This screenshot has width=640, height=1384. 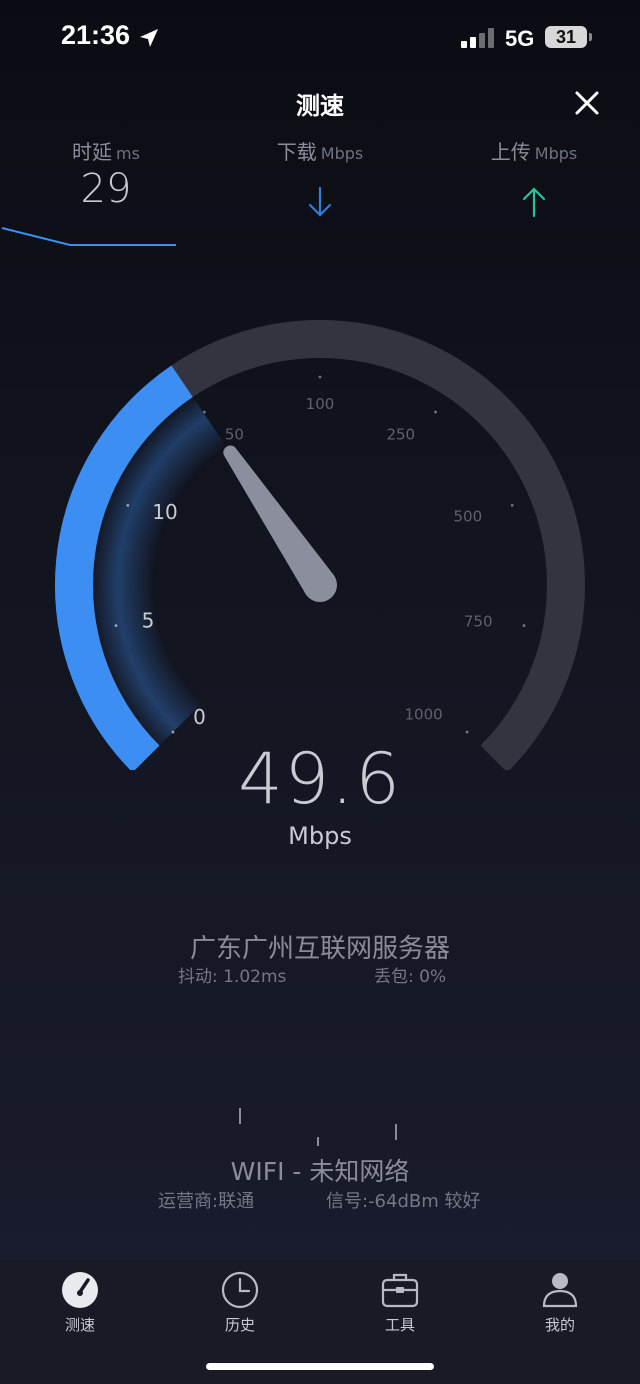 I want to click on battery-tip, so click(x=590, y=37).